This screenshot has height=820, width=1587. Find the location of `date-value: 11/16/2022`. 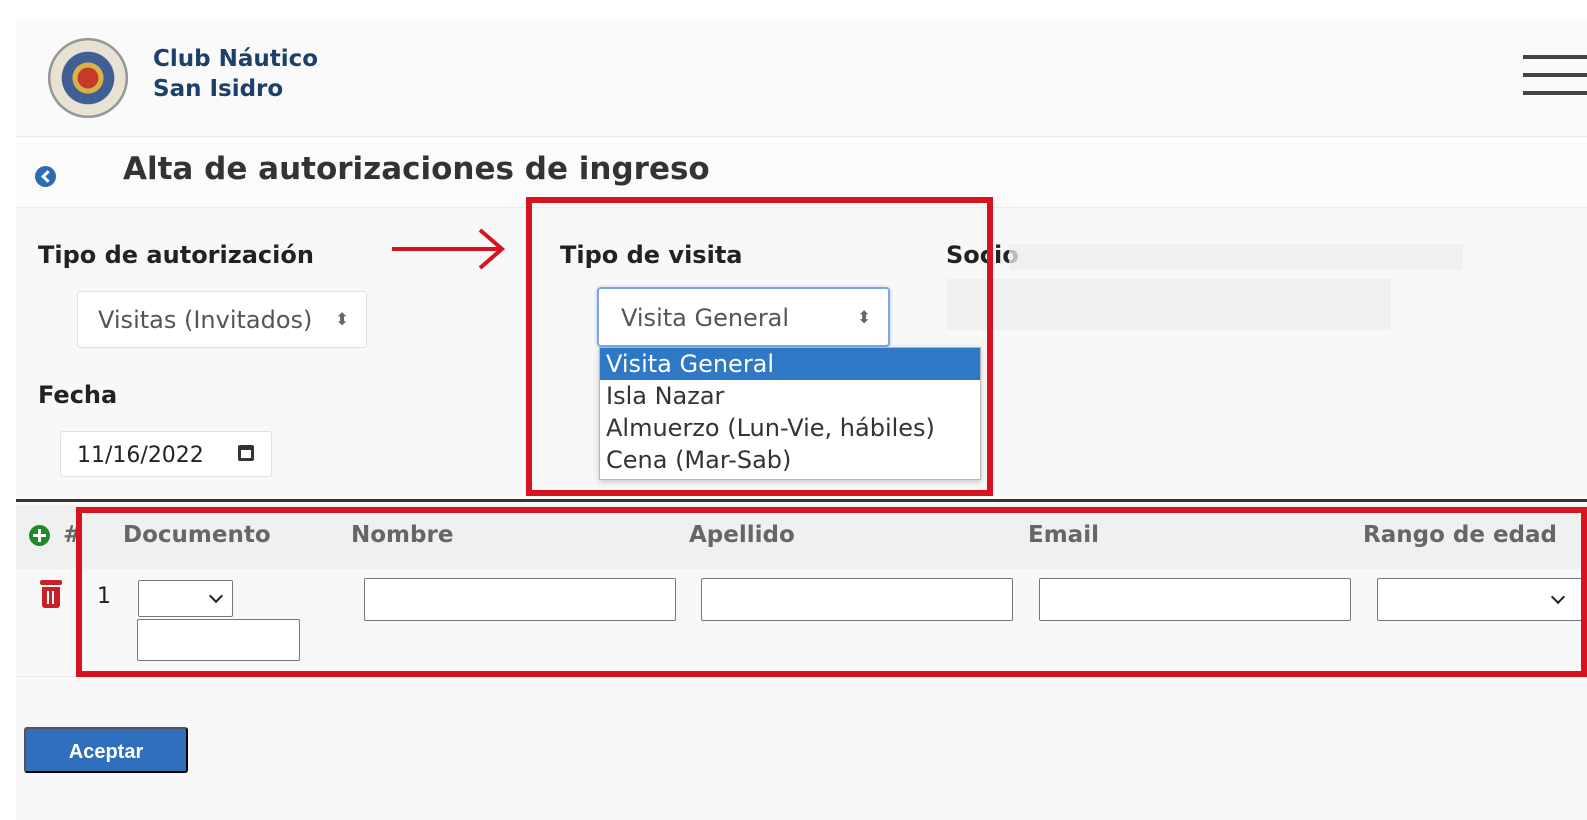

date-value: 11/16/2022 is located at coordinates (140, 455).